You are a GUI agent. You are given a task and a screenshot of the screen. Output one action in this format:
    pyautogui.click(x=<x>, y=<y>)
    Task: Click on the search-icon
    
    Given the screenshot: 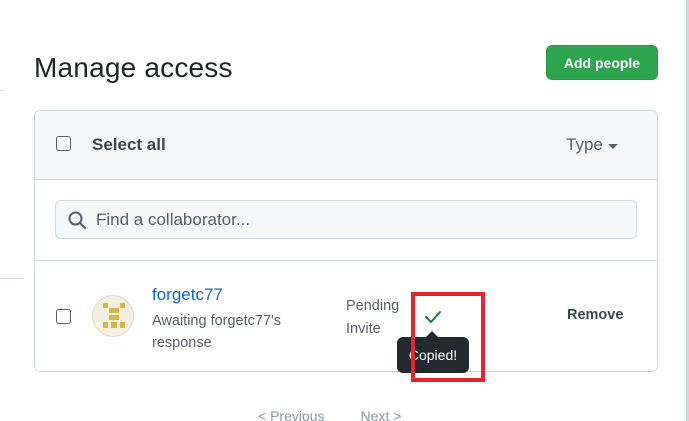 What is the action you would take?
    pyautogui.click(x=77, y=220)
    